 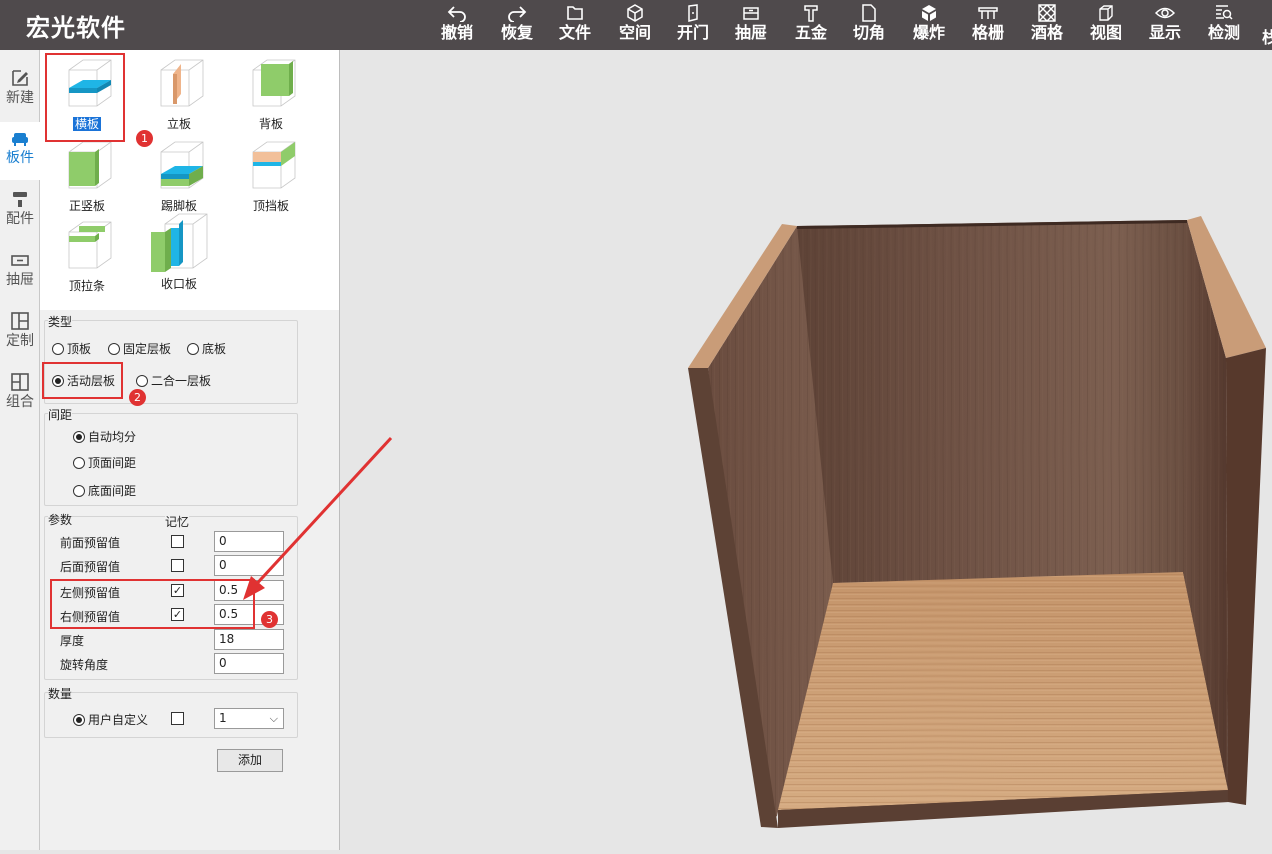 I want to click on sidenav-item-new: 新建, so click(x=20, y=91).